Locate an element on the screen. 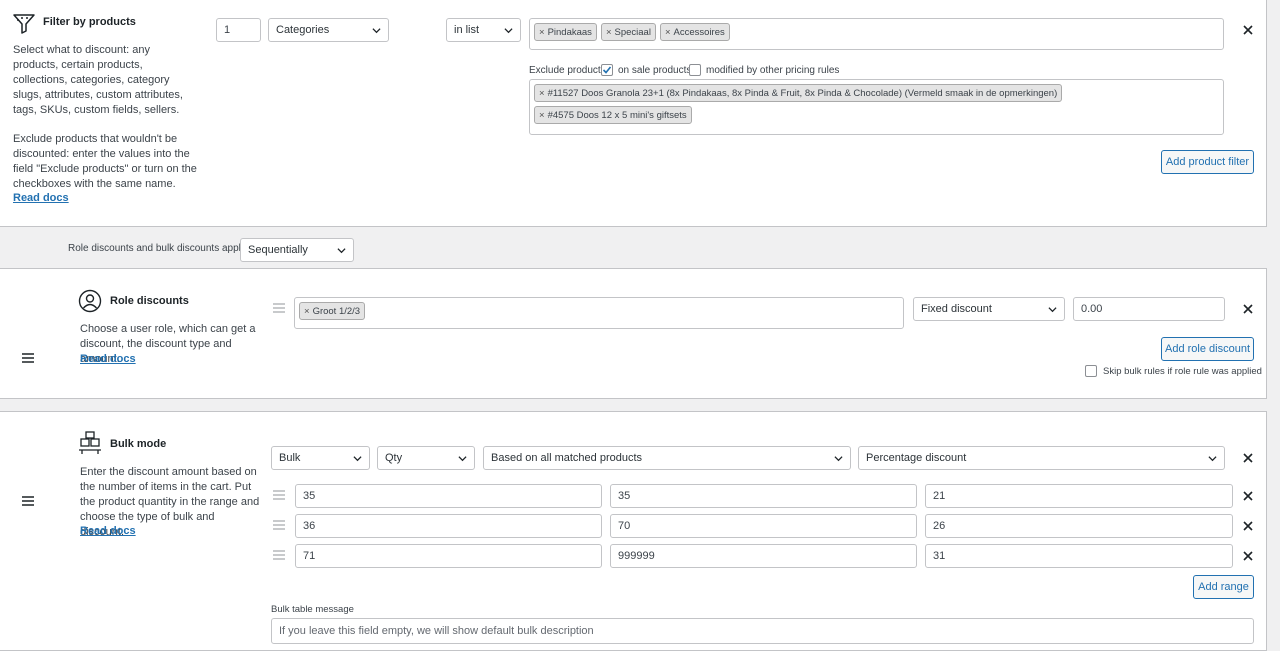 Image resolution: width=1280 pixels, height=651 pixels. range-to-input: 70 is located at coordinates (763, 526).